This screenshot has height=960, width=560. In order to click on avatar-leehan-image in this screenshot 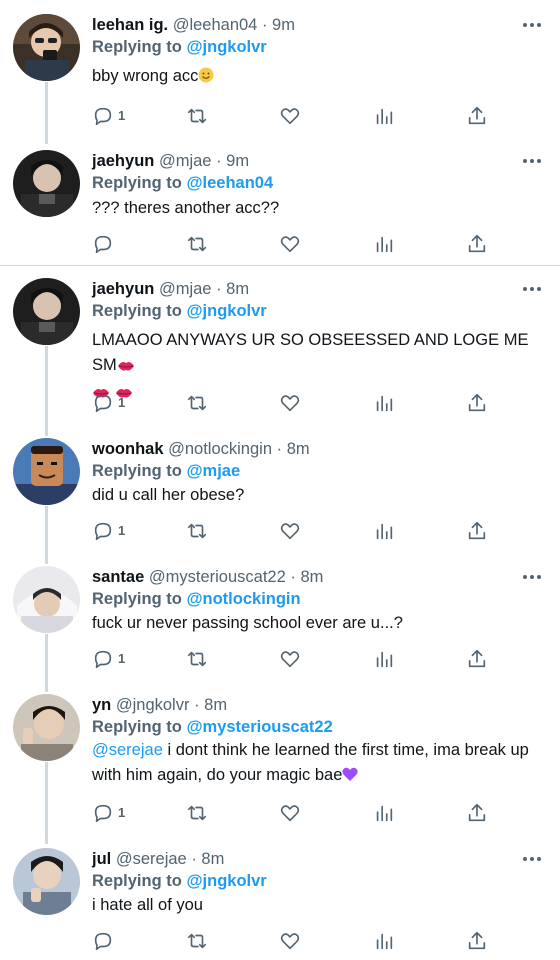, I will do `click(46, 47)`.